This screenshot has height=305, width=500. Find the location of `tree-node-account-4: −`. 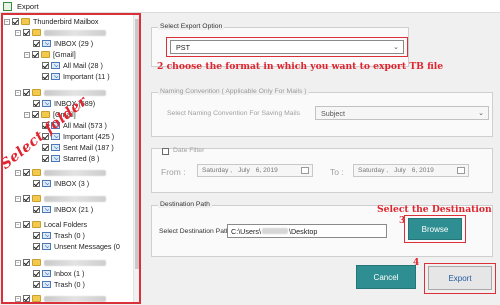

tree-node-account-4: − is located at coordinates (60, 198).